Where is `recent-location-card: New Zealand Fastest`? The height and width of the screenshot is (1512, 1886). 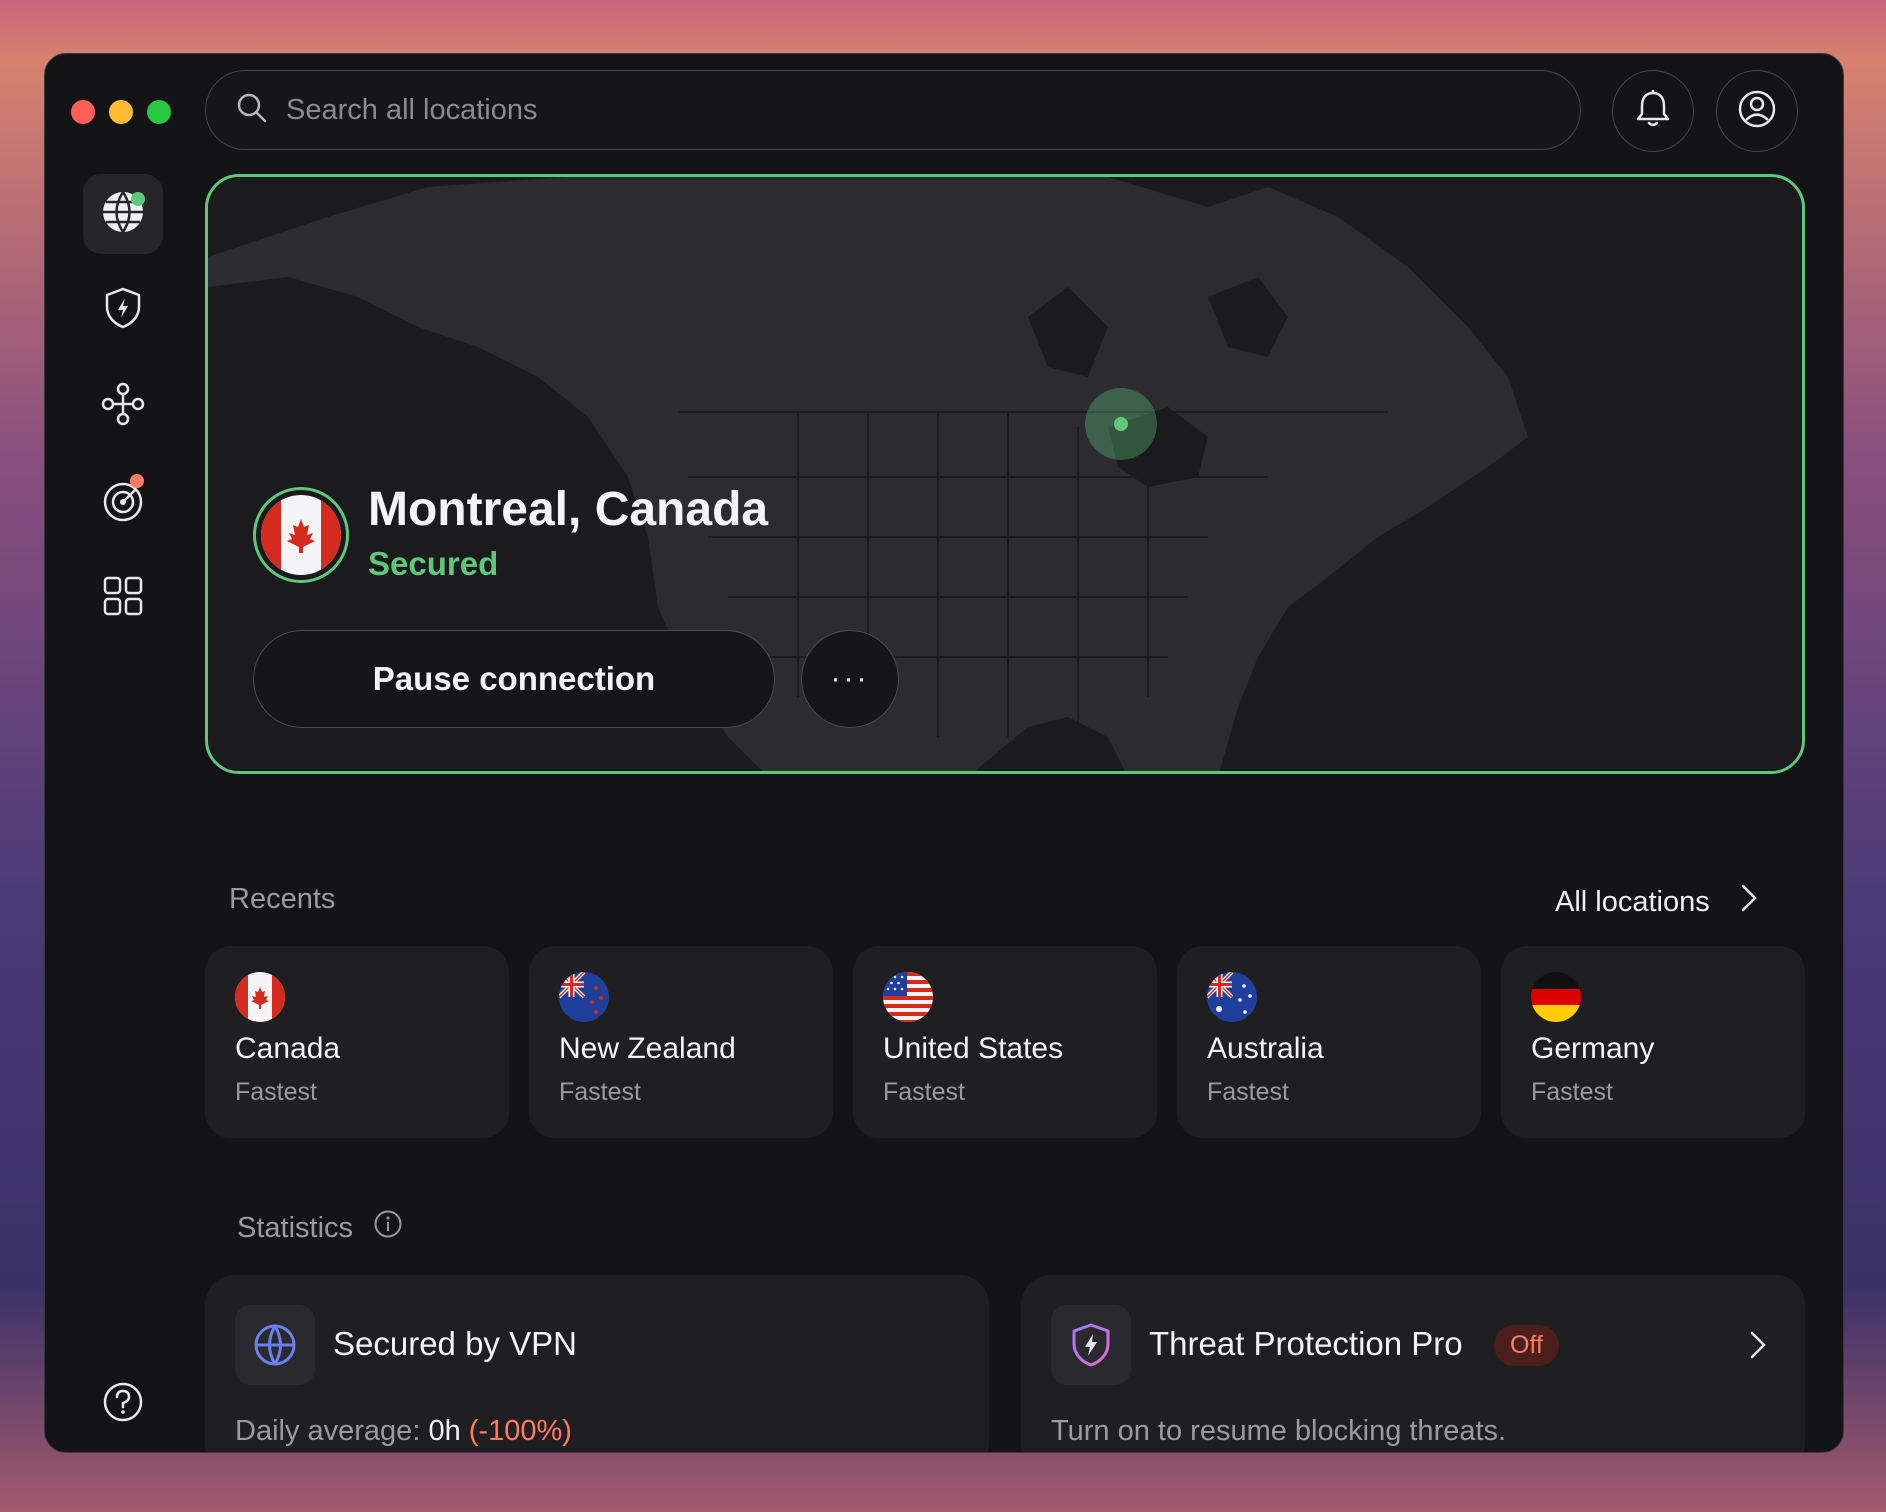 recent-location-card: New Zealand Fastest is located at coordinates (681, 1042).